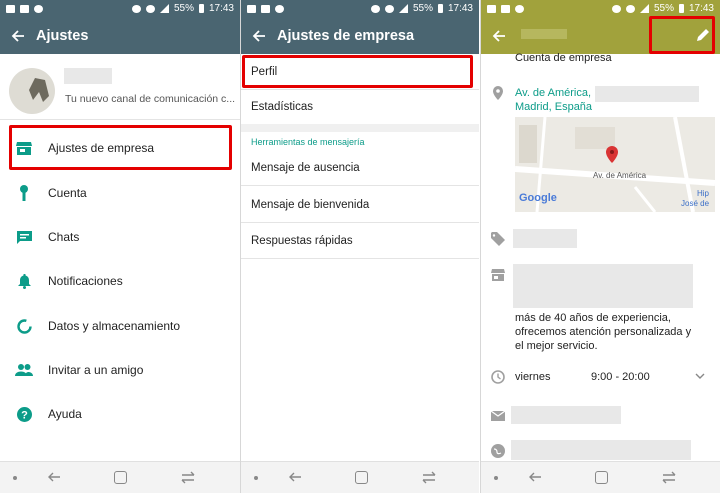 Image resolution: width=720 pixels, height=493 pixels. I want to click on tag-blurred, so click(545, 238).